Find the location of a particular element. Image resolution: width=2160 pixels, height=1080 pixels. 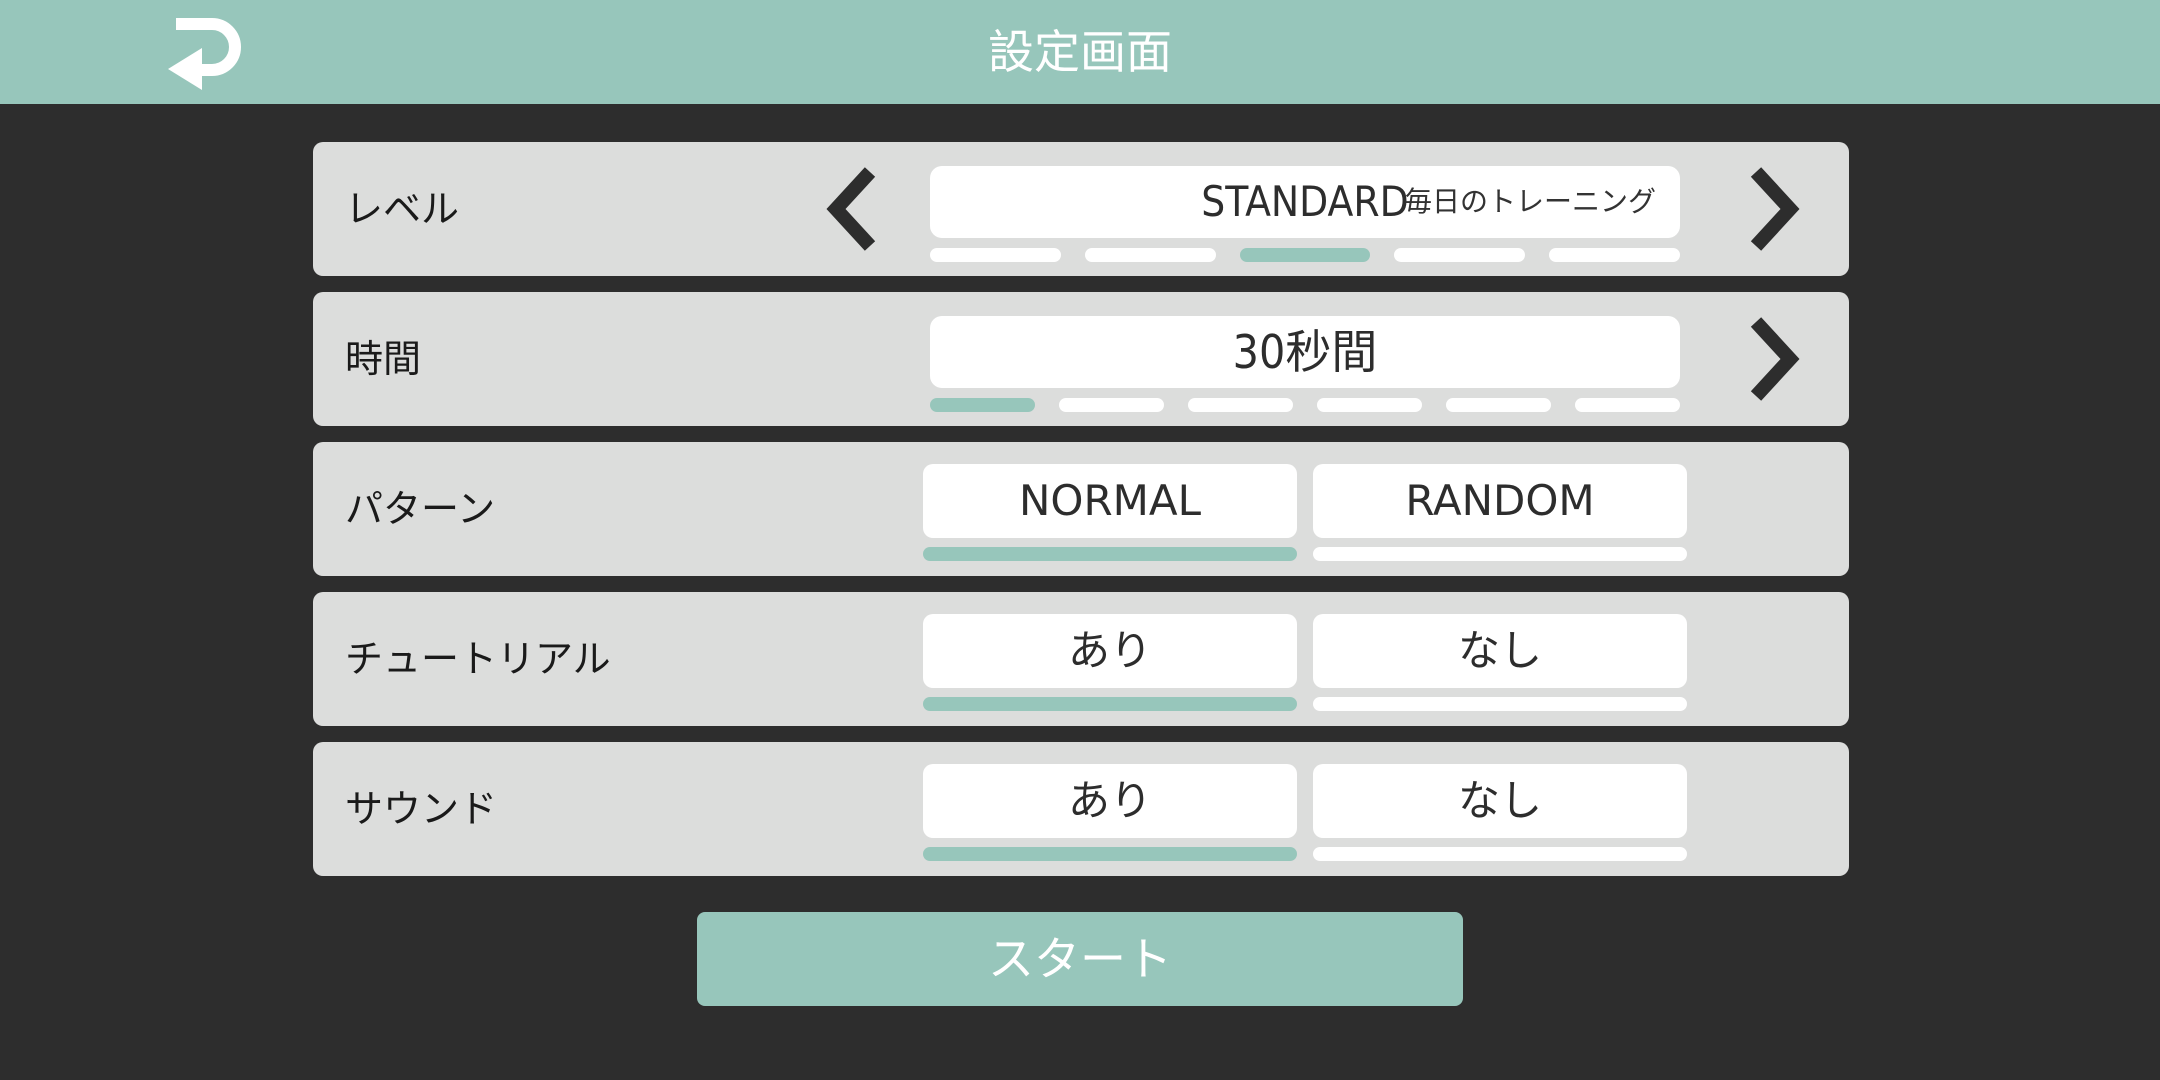

level-row: レベル STANDARD 毎日のトレーニング is located at coordinates (1081, 209).